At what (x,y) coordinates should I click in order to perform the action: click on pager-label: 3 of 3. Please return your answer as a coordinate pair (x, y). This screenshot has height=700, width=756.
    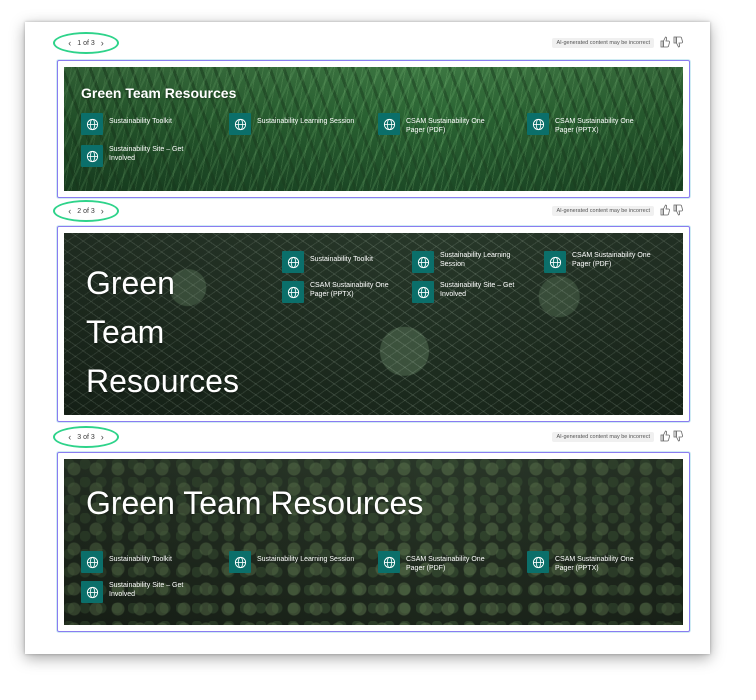
    Looking at the image, I should click on (86, 437).